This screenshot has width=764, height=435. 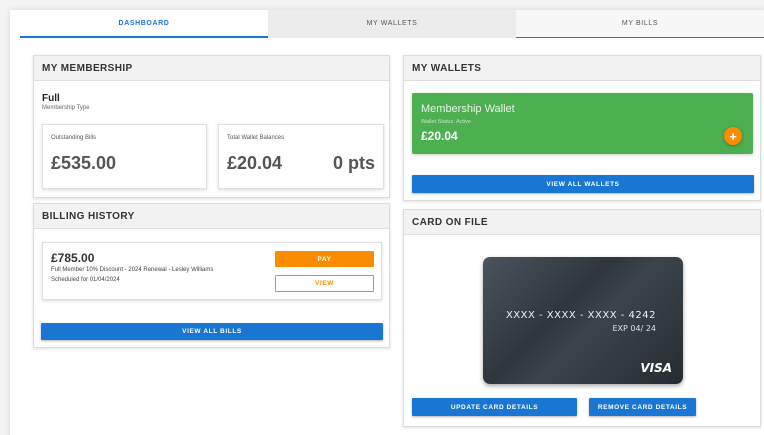 What do you see at coordinates (144, 24) in the screenshot?
I see `tab-dashboard: DASHBOARD` at bounding box center [144, 24].